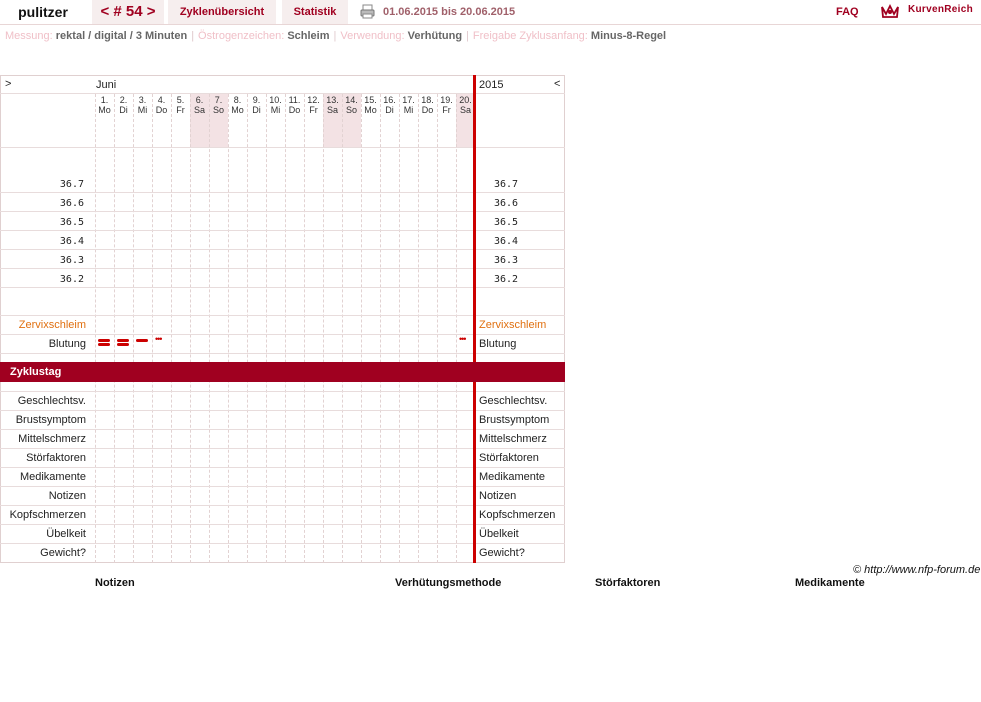 This screenshot has width=981, height=702. I want to click on info-value: Schleim, so click(308, 36).